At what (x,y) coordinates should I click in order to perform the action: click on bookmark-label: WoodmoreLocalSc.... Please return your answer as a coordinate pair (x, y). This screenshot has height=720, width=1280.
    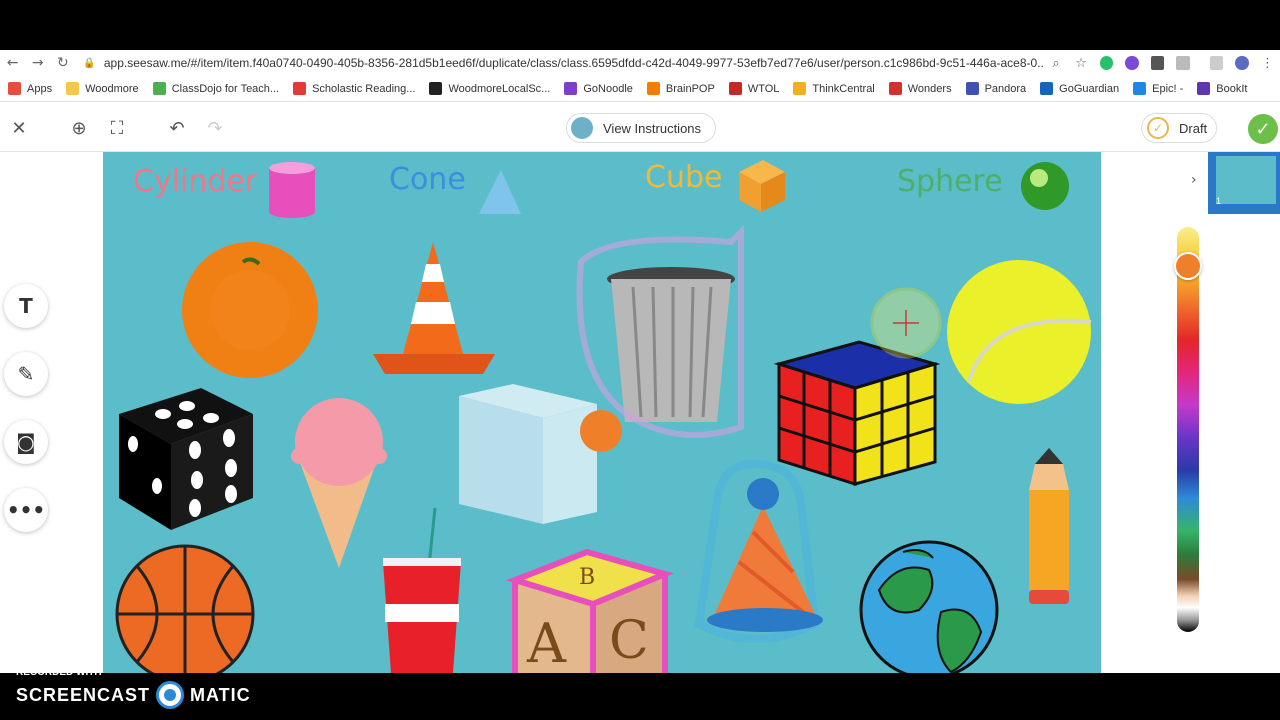
    Looking at the image, I should click on (499, 88).